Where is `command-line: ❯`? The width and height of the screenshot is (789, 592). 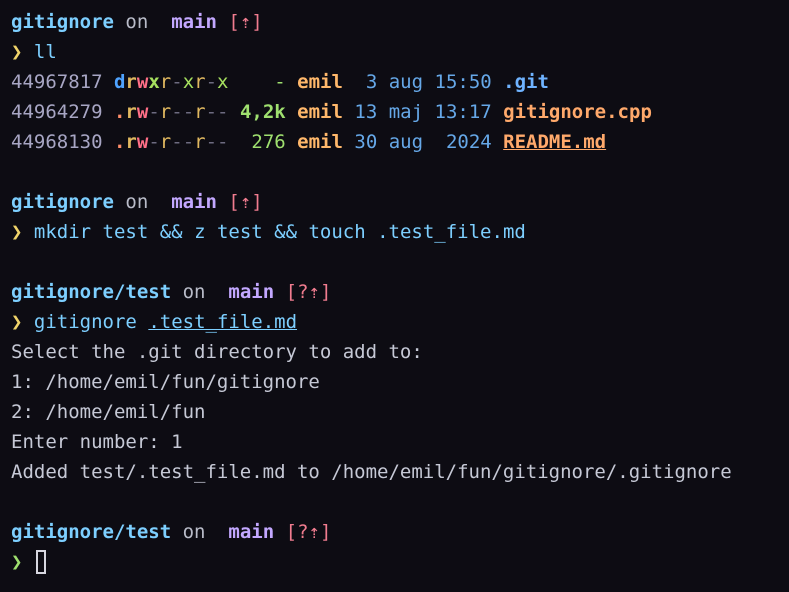 command-line: ❯ is located at coordinates (400, 562).